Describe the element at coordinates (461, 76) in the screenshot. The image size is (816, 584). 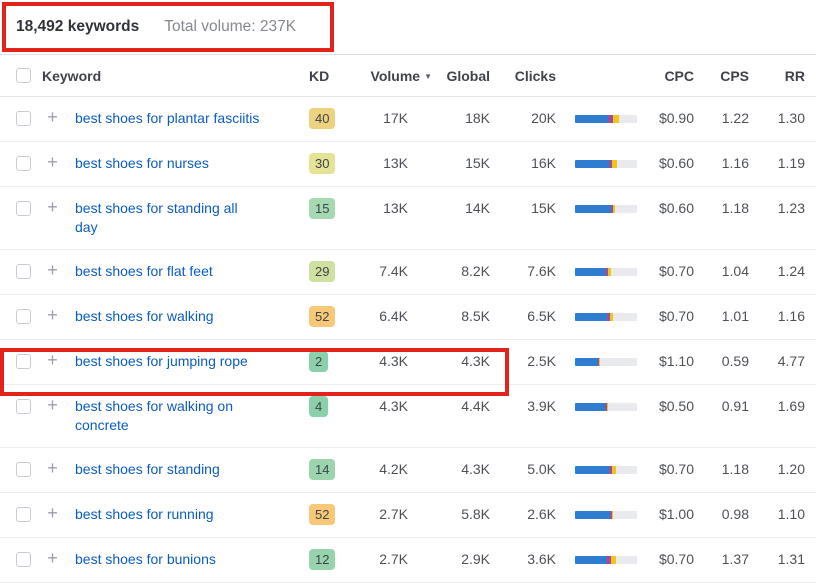
I see `column-header-global: Global` at that location.